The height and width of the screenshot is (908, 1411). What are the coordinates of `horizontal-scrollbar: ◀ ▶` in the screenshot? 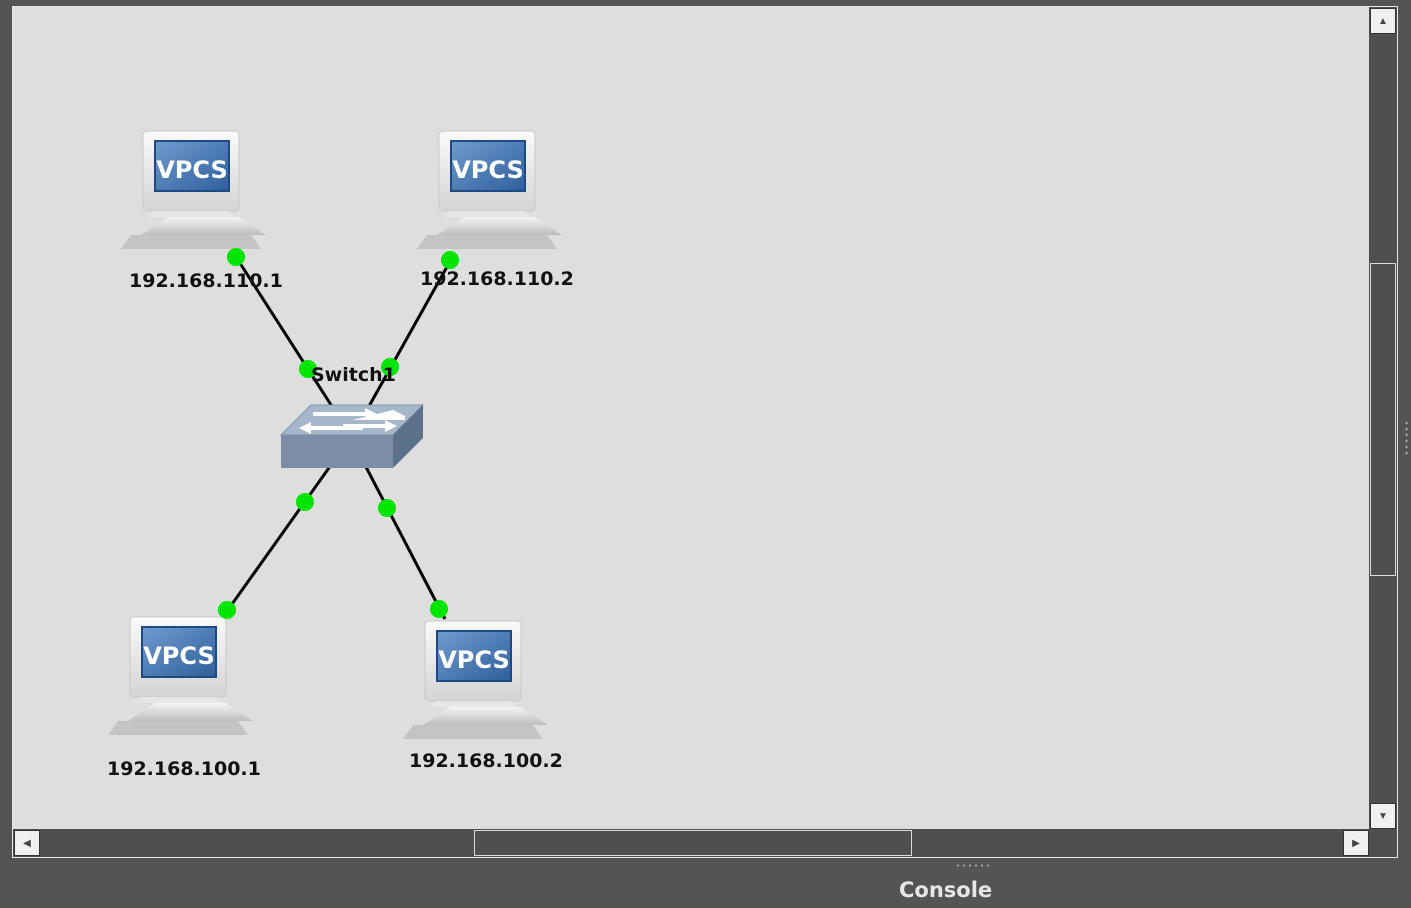 It's located at (691, 843).